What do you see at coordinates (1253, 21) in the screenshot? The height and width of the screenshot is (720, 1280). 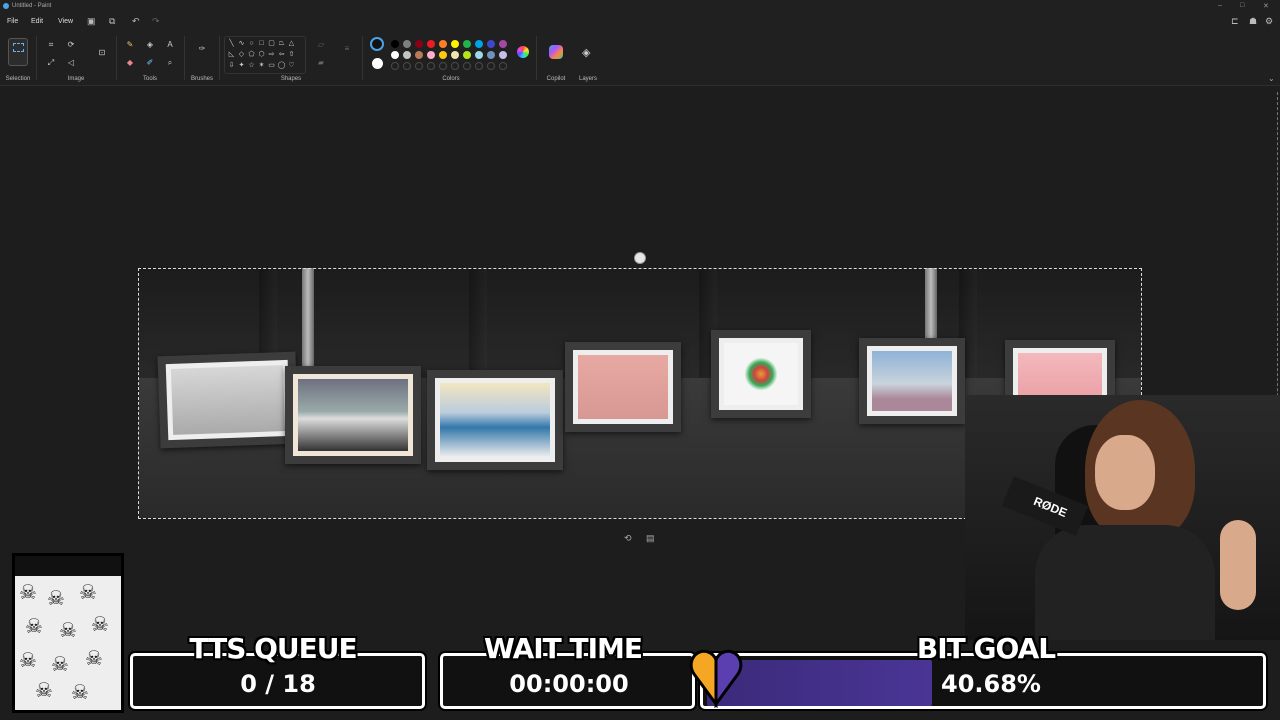 I see `account-icon: ☗` at bounding box center [1253, 21].